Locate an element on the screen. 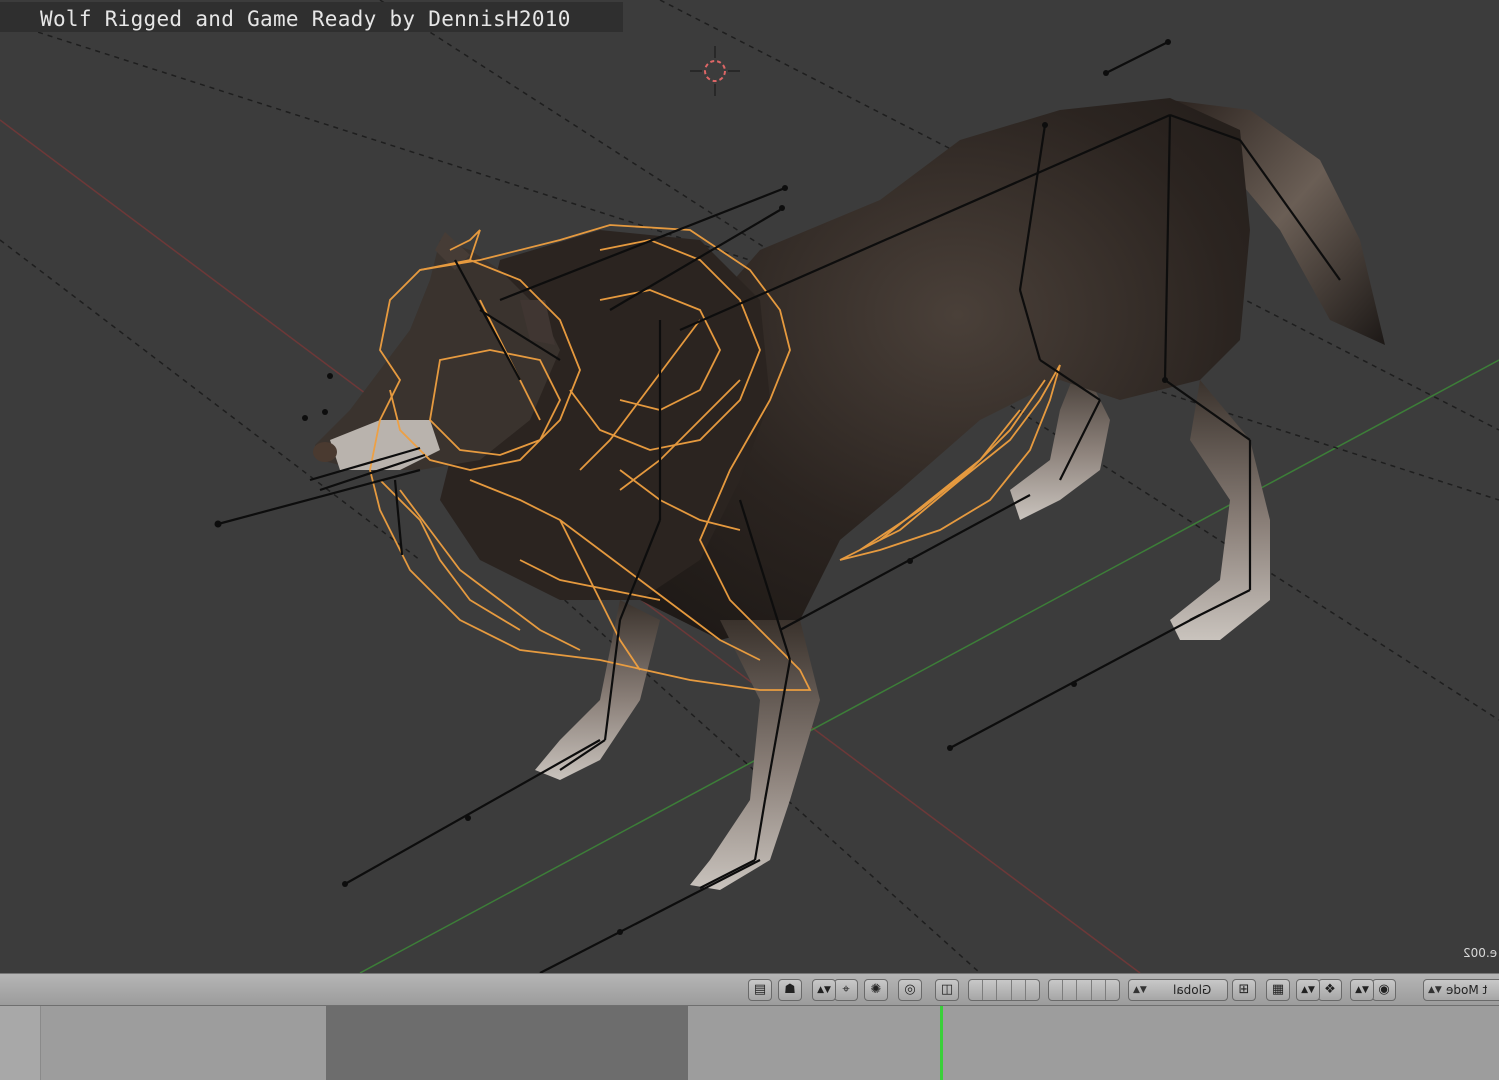 The image size is (1499, 1080). active-object-name: e.002 is located at coordinates (1479, 953).